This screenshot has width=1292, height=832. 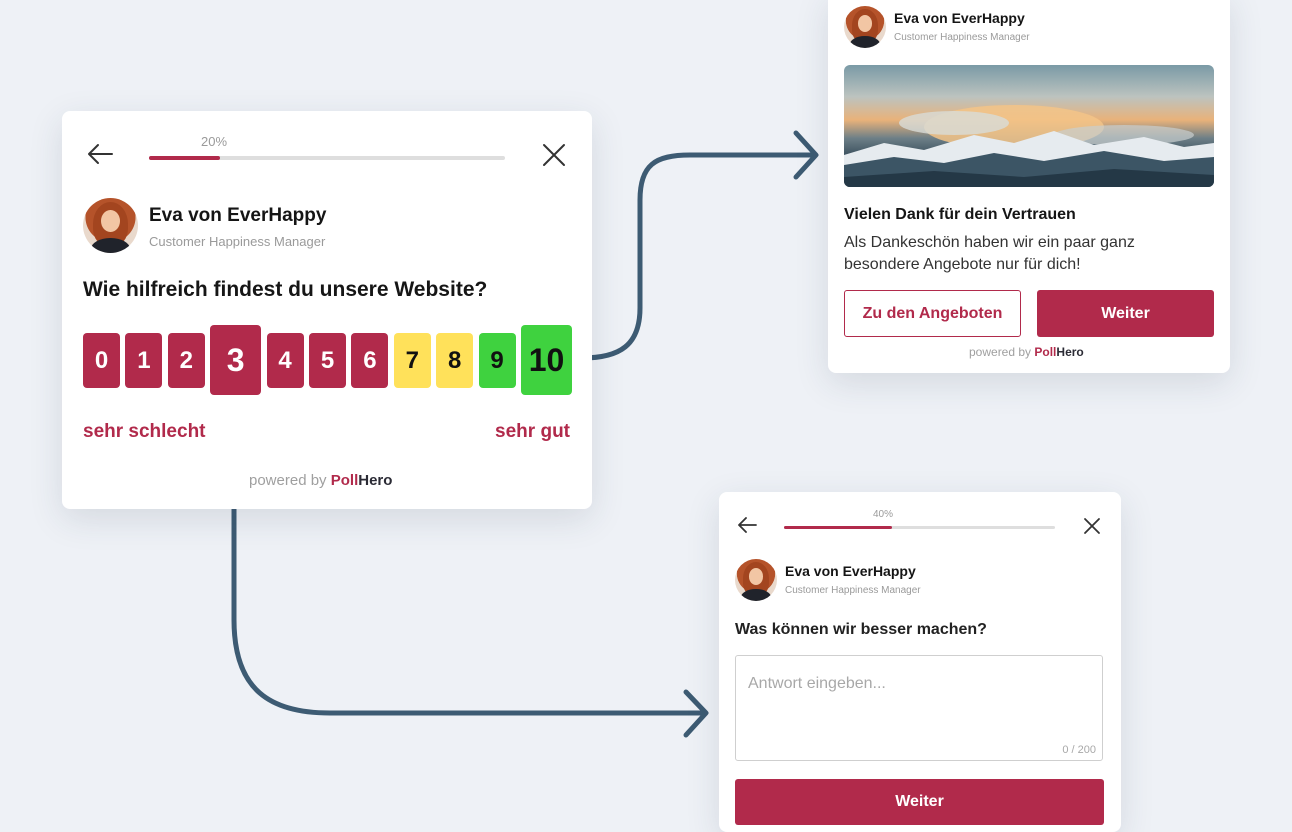 I want to click on rating-option-5: 5, so click(x=327, y=360).